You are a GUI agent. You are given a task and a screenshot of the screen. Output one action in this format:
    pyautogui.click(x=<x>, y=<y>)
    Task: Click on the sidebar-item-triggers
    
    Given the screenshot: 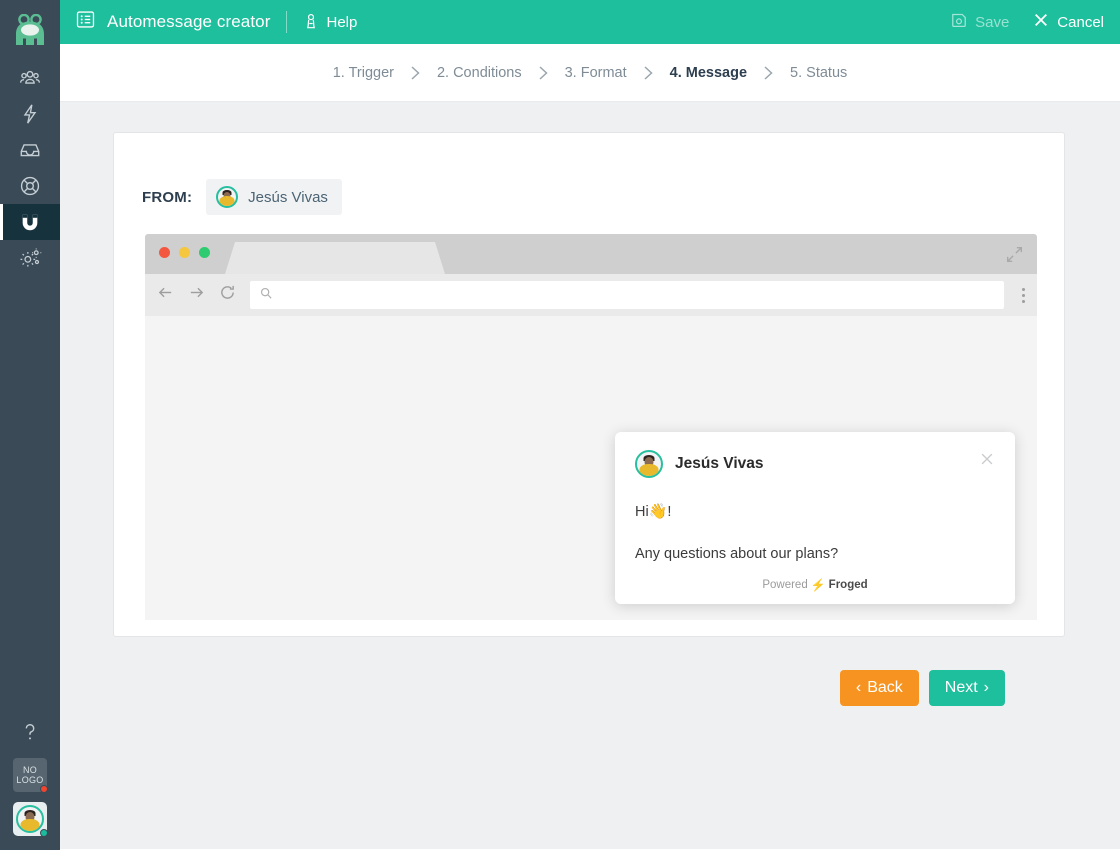 What is the action you would take?
    pyautogui.click(x=30, y=114)
    